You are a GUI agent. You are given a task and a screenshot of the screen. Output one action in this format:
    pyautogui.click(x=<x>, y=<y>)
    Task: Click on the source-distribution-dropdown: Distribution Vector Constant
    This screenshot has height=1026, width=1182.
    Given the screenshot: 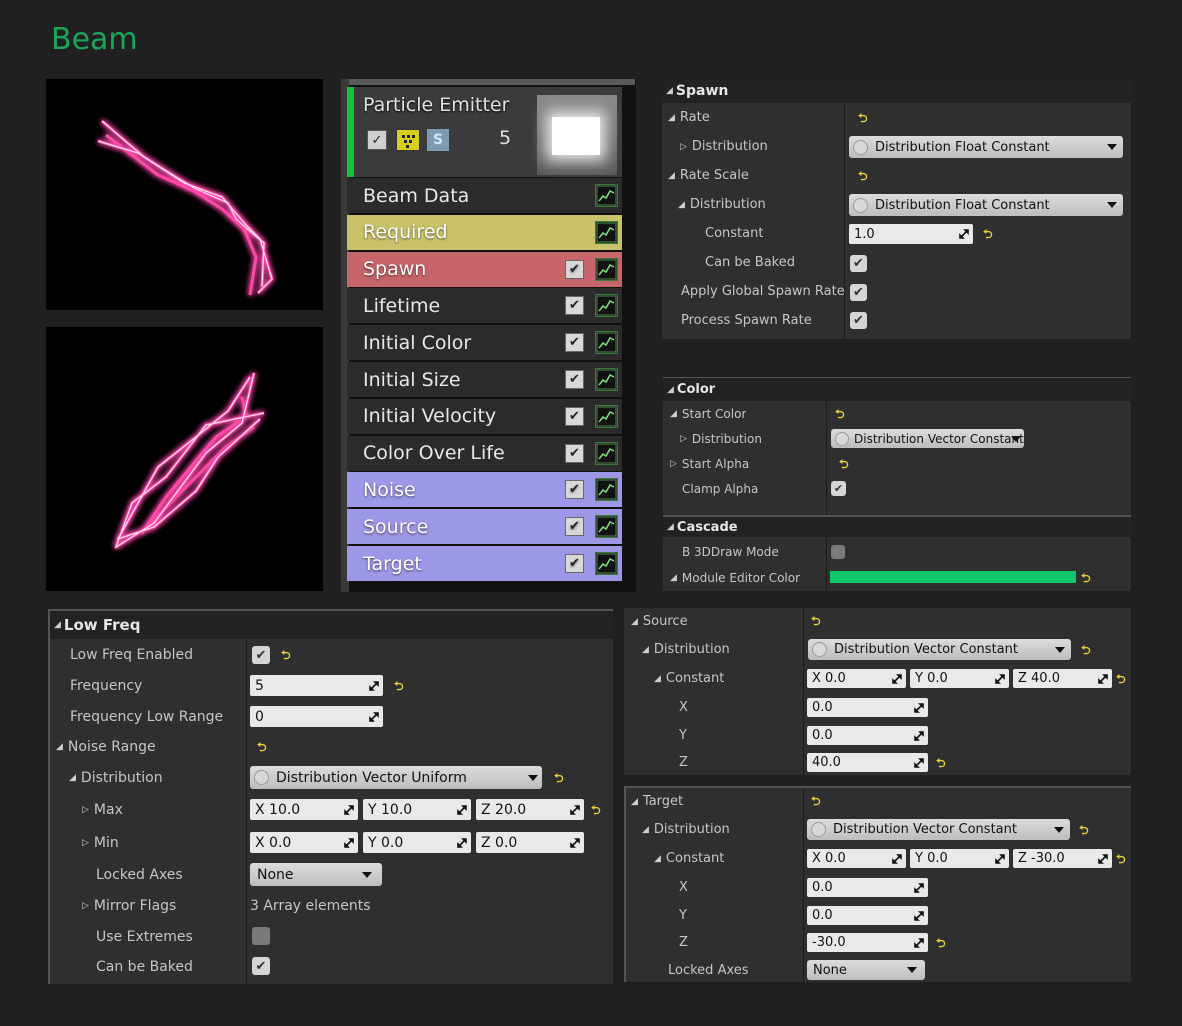 What is the action you would take?
    pyautogui.click(x=939, y=649)
    